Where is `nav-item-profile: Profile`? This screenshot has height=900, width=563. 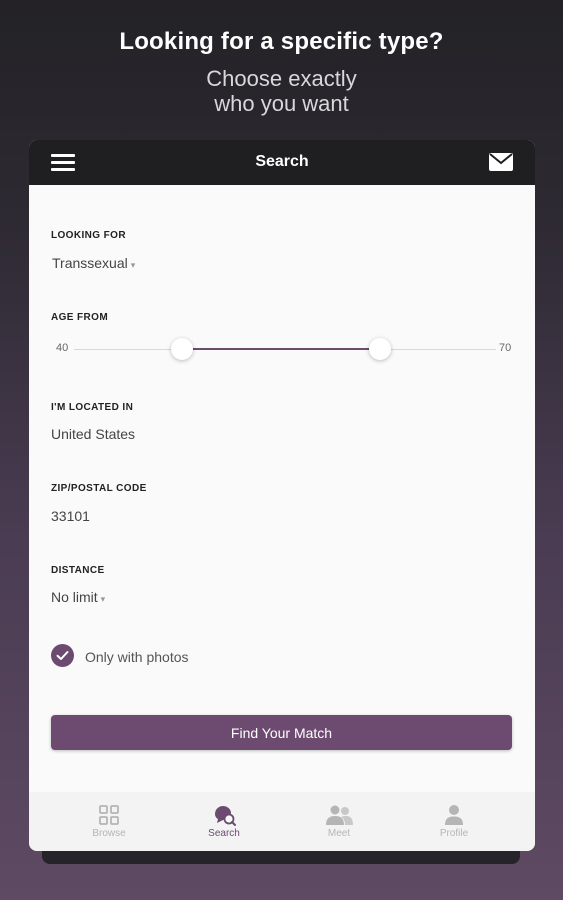
nav-item-profile: Profile is located at coordinates (454, 821).